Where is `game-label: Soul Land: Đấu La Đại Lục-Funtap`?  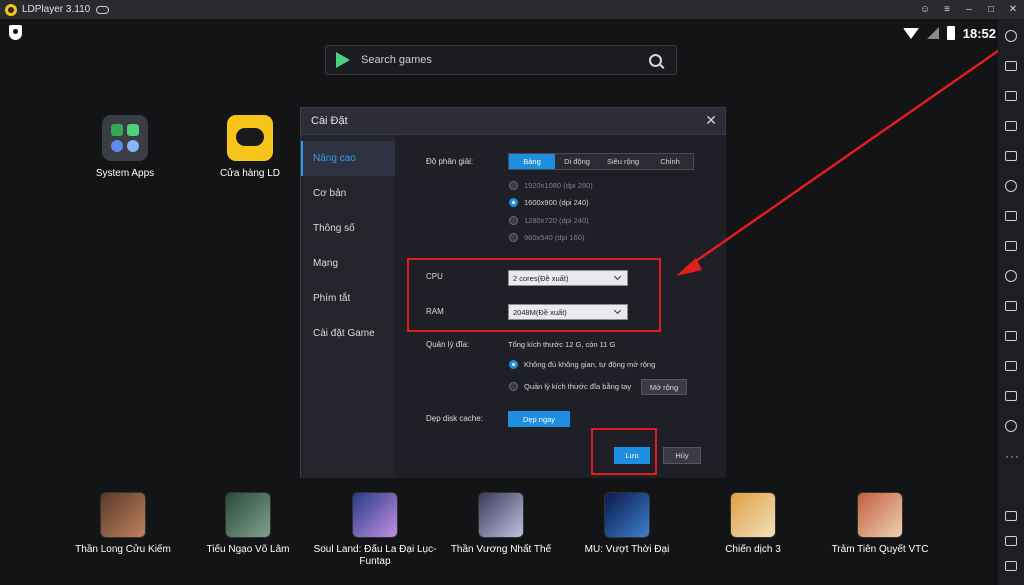
game-label: Soul Land: Đấu La Đại Lục-Funtap is located at coordinates (375, 555).